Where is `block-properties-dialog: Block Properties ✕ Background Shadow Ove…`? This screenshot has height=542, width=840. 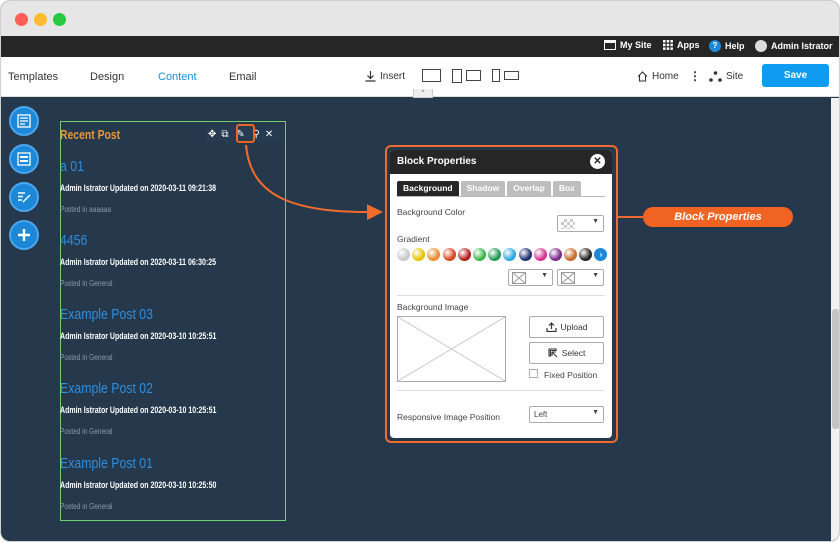
block-properties-dialog: Block Properties ✕ Background Shadow Ove… is located at coordinates (501, 294).